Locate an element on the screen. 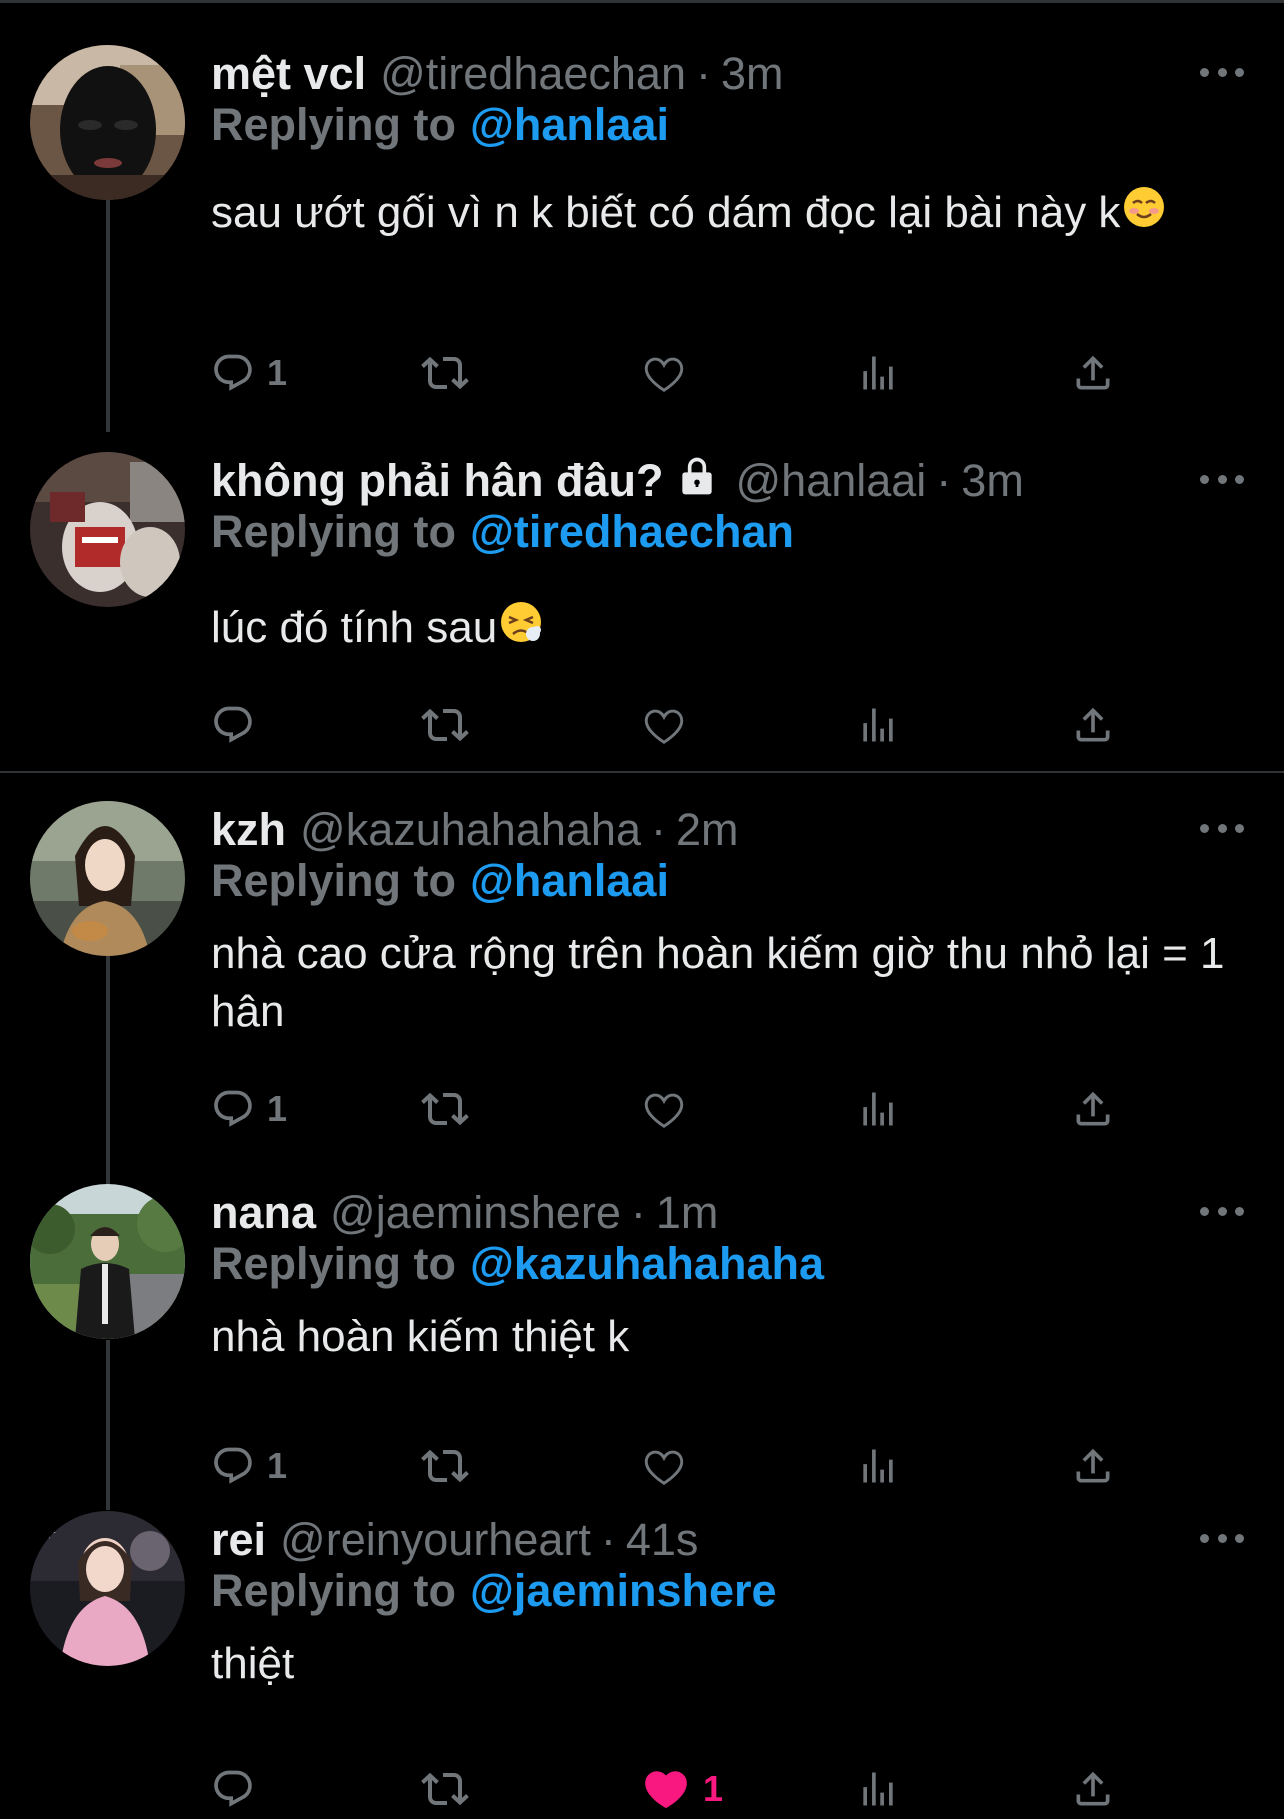 Image resolution: width=1284 pixels, height=1819 pixels. thread-line is located at coordinates (108, 316).